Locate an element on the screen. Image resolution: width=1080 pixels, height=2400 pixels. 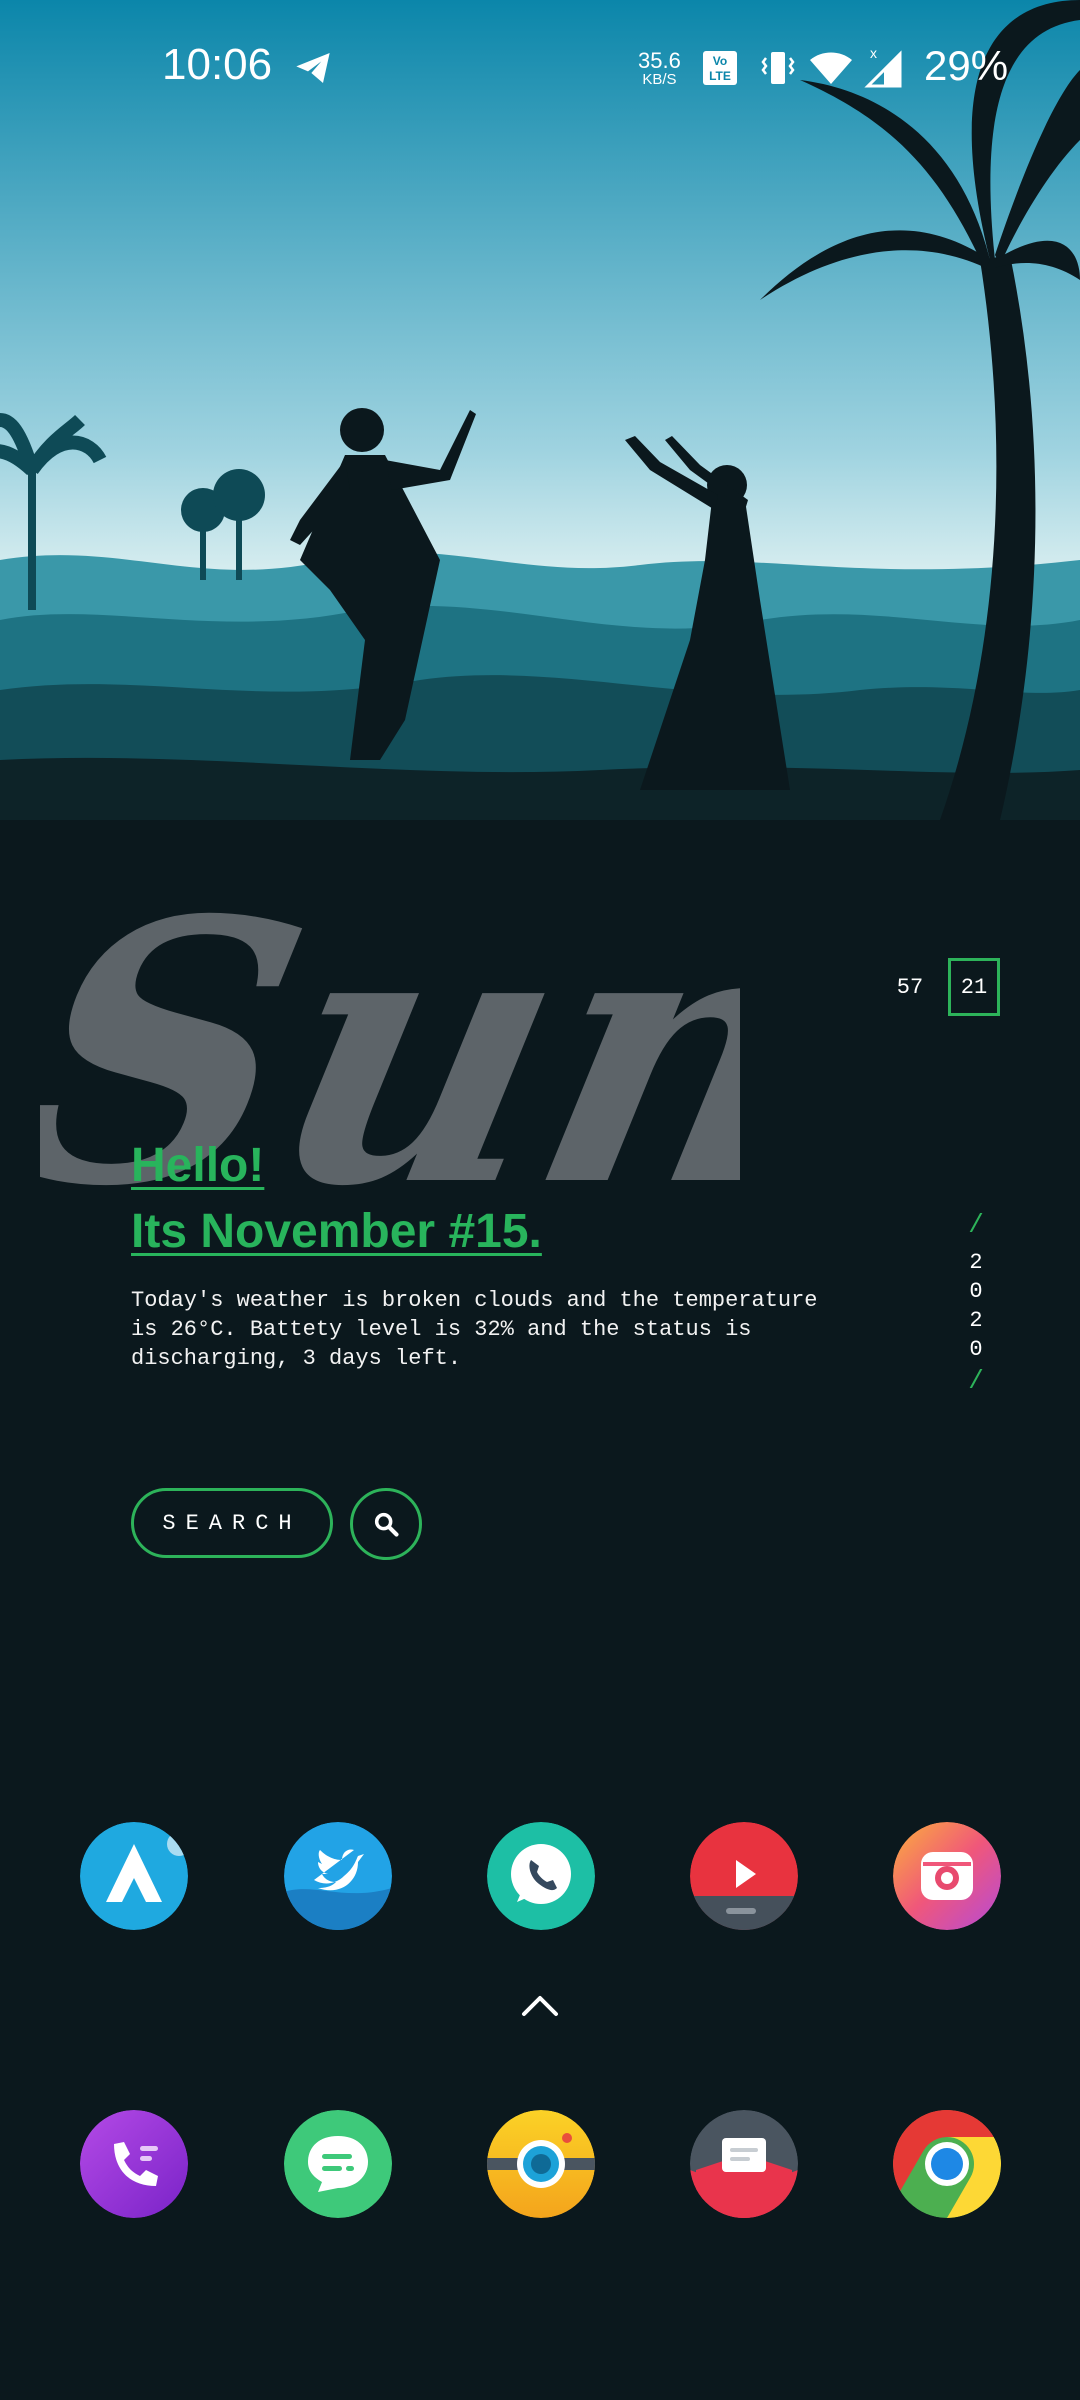
signal-icon: x is located at coordinates (883, 67).